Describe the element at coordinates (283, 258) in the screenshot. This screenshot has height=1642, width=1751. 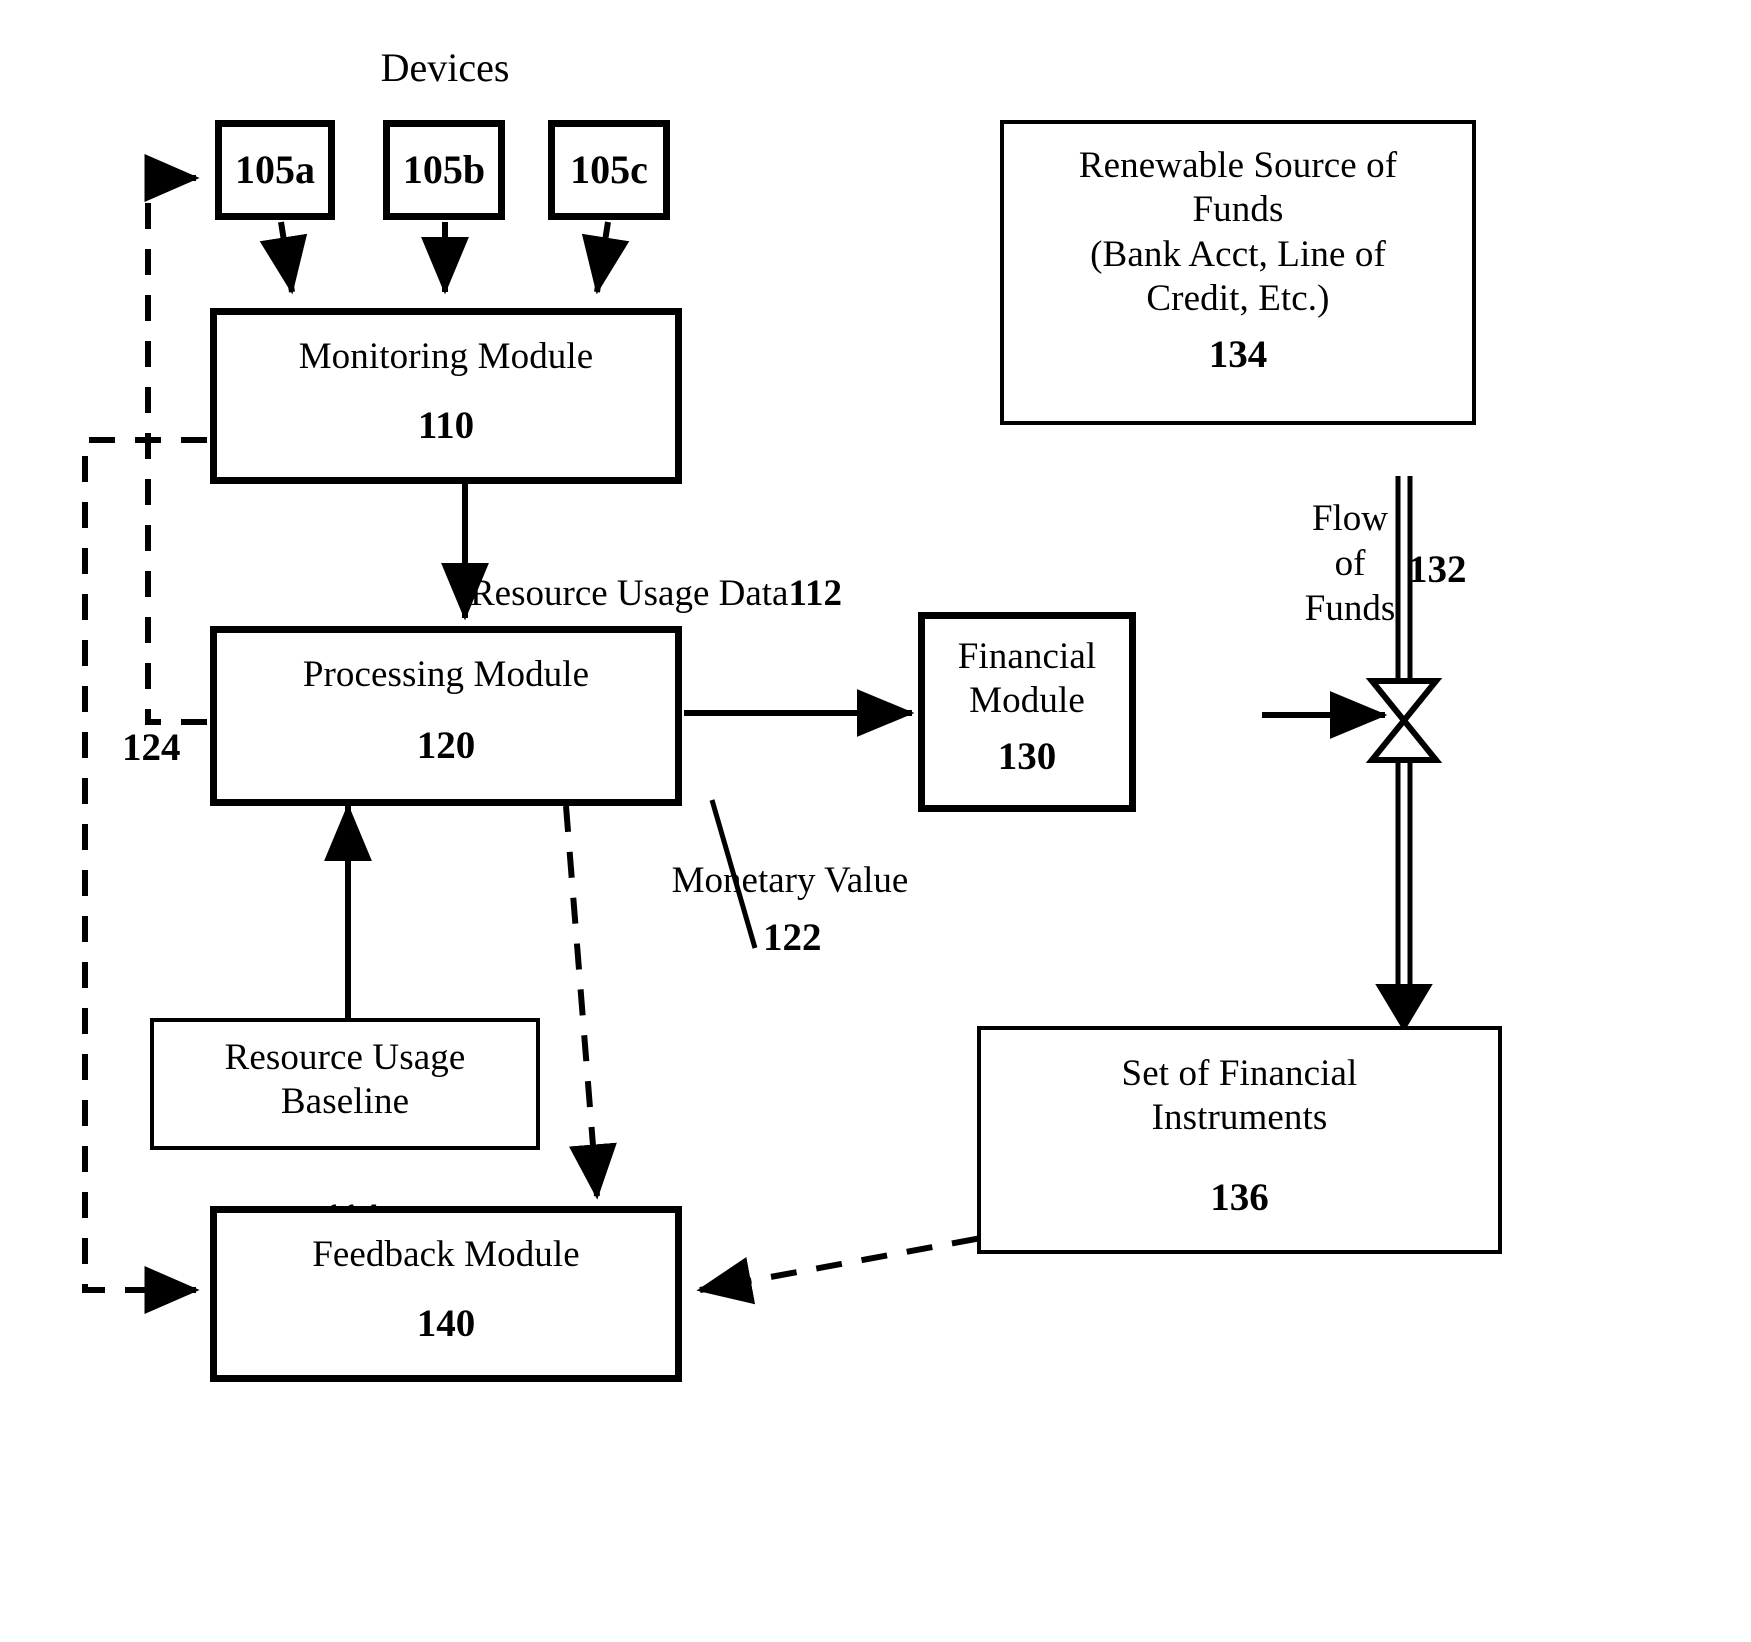
I see `connector-105a-to-monitoring` at that location.